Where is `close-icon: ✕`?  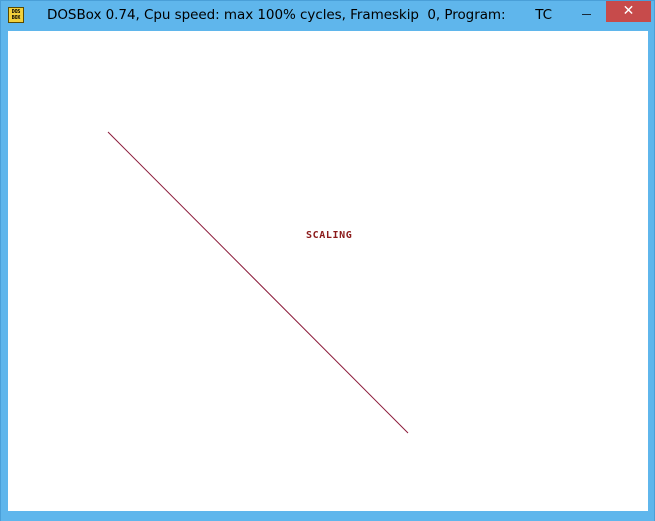
close-icon: ✕ is located at coordinates (628, 11).